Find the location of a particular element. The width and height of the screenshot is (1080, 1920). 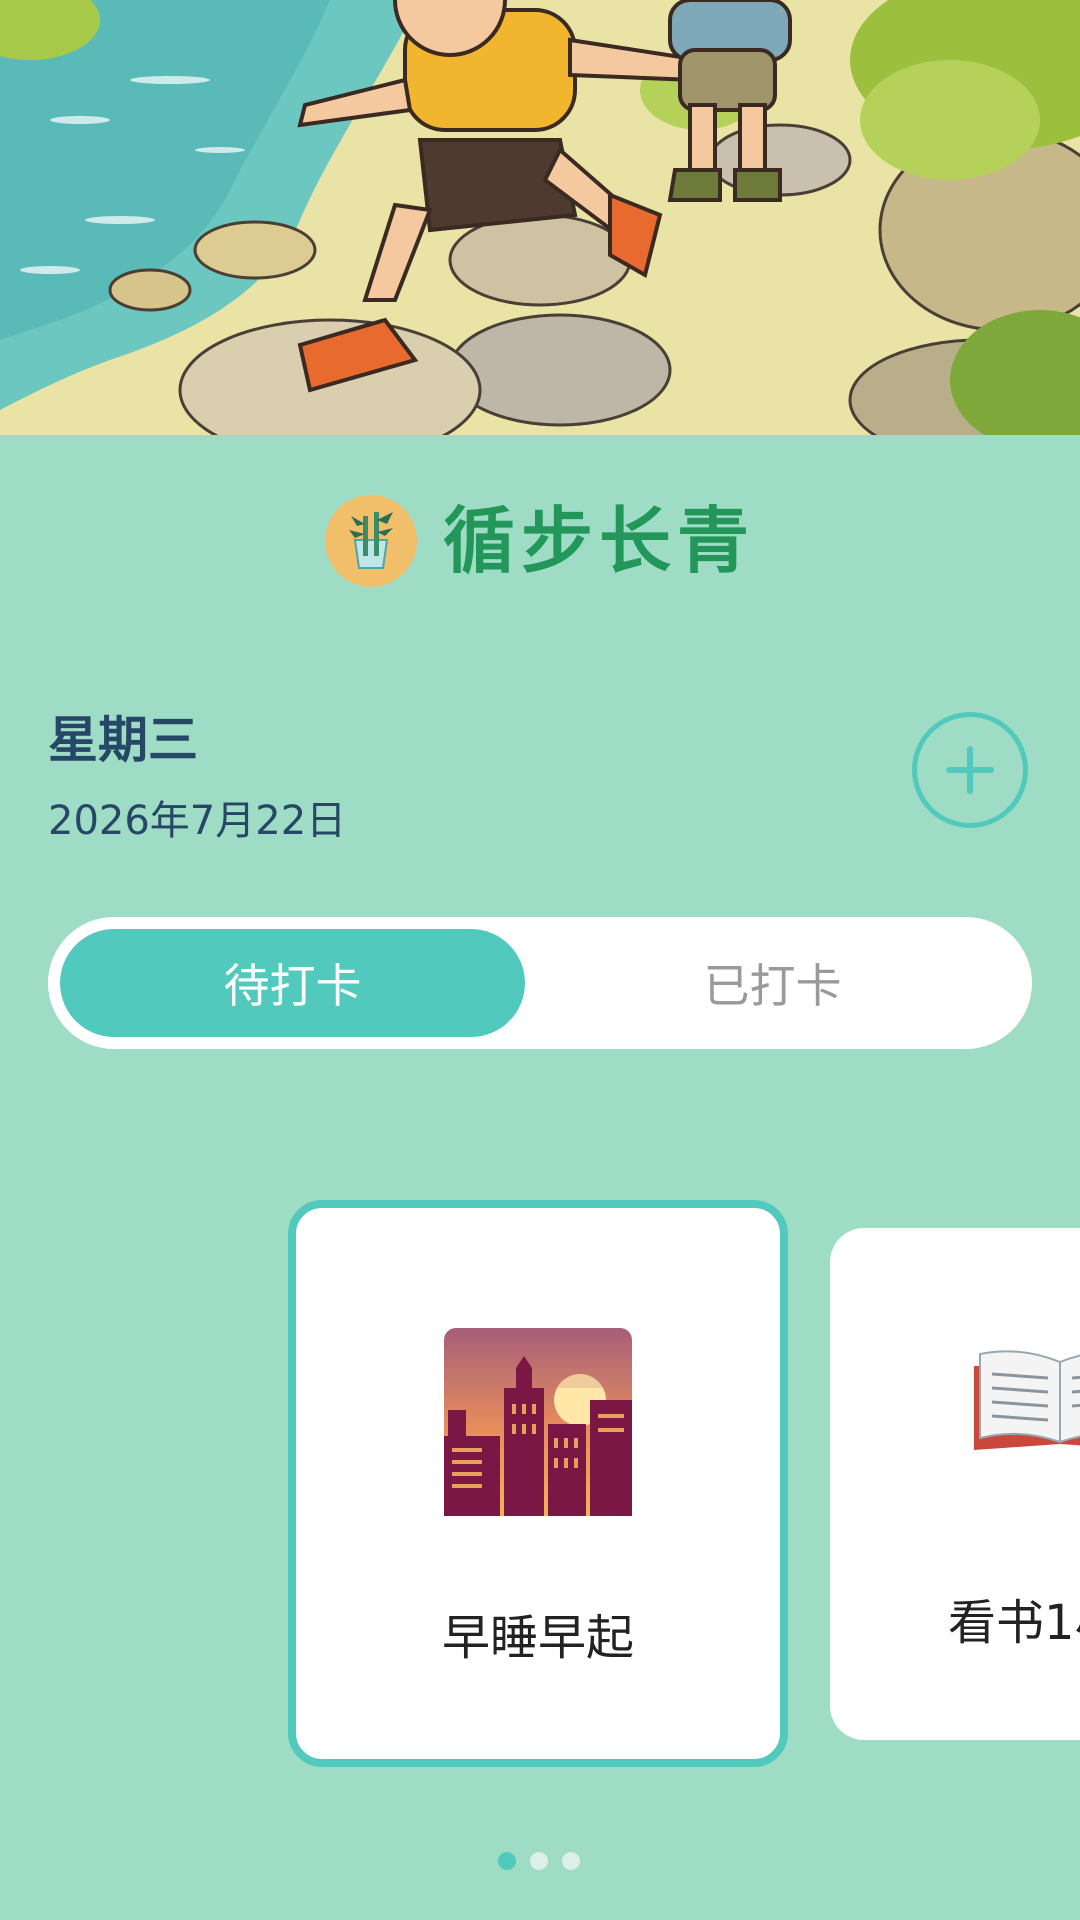

tab-done: 已打卡 is located at coordinates (772, 983).